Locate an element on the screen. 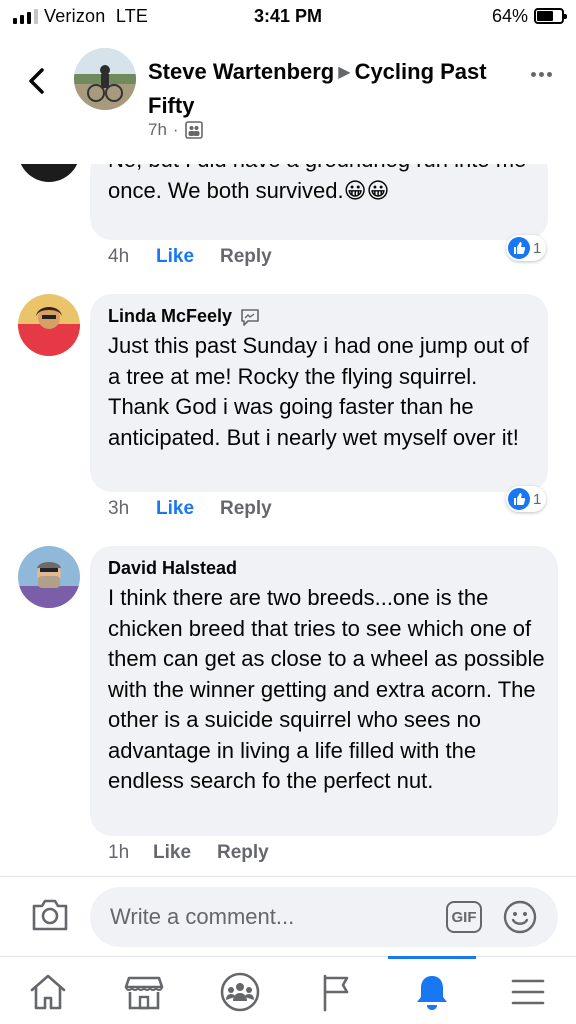  camera-button is located at coordinates (50, 915).